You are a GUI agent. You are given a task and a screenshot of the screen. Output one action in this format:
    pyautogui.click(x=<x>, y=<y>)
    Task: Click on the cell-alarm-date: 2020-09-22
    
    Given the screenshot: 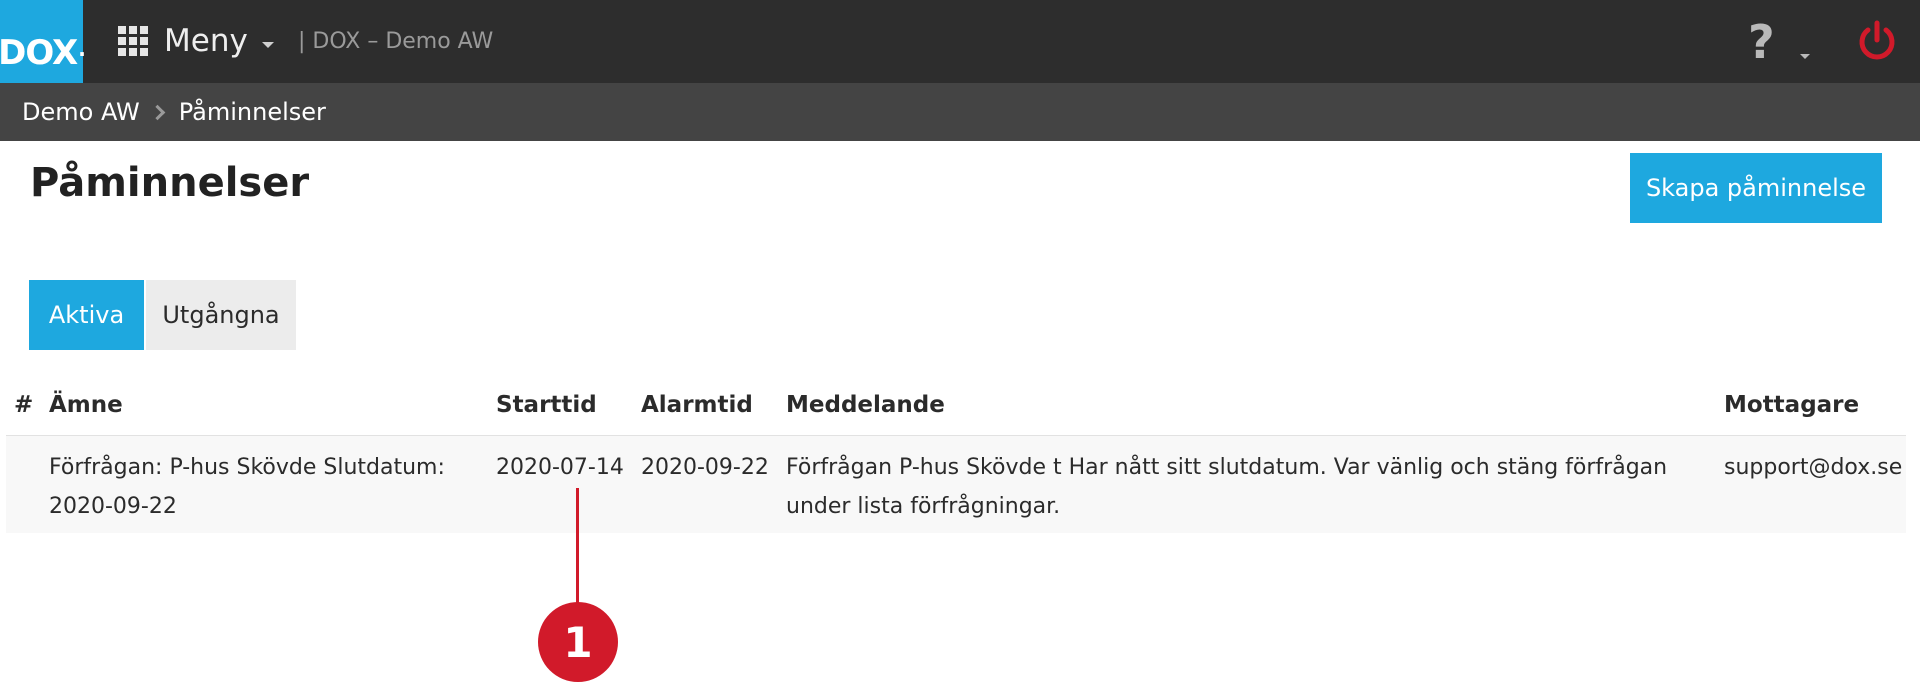 What is the action you would take?
    pyautogui.click(x=705, y=467)
    